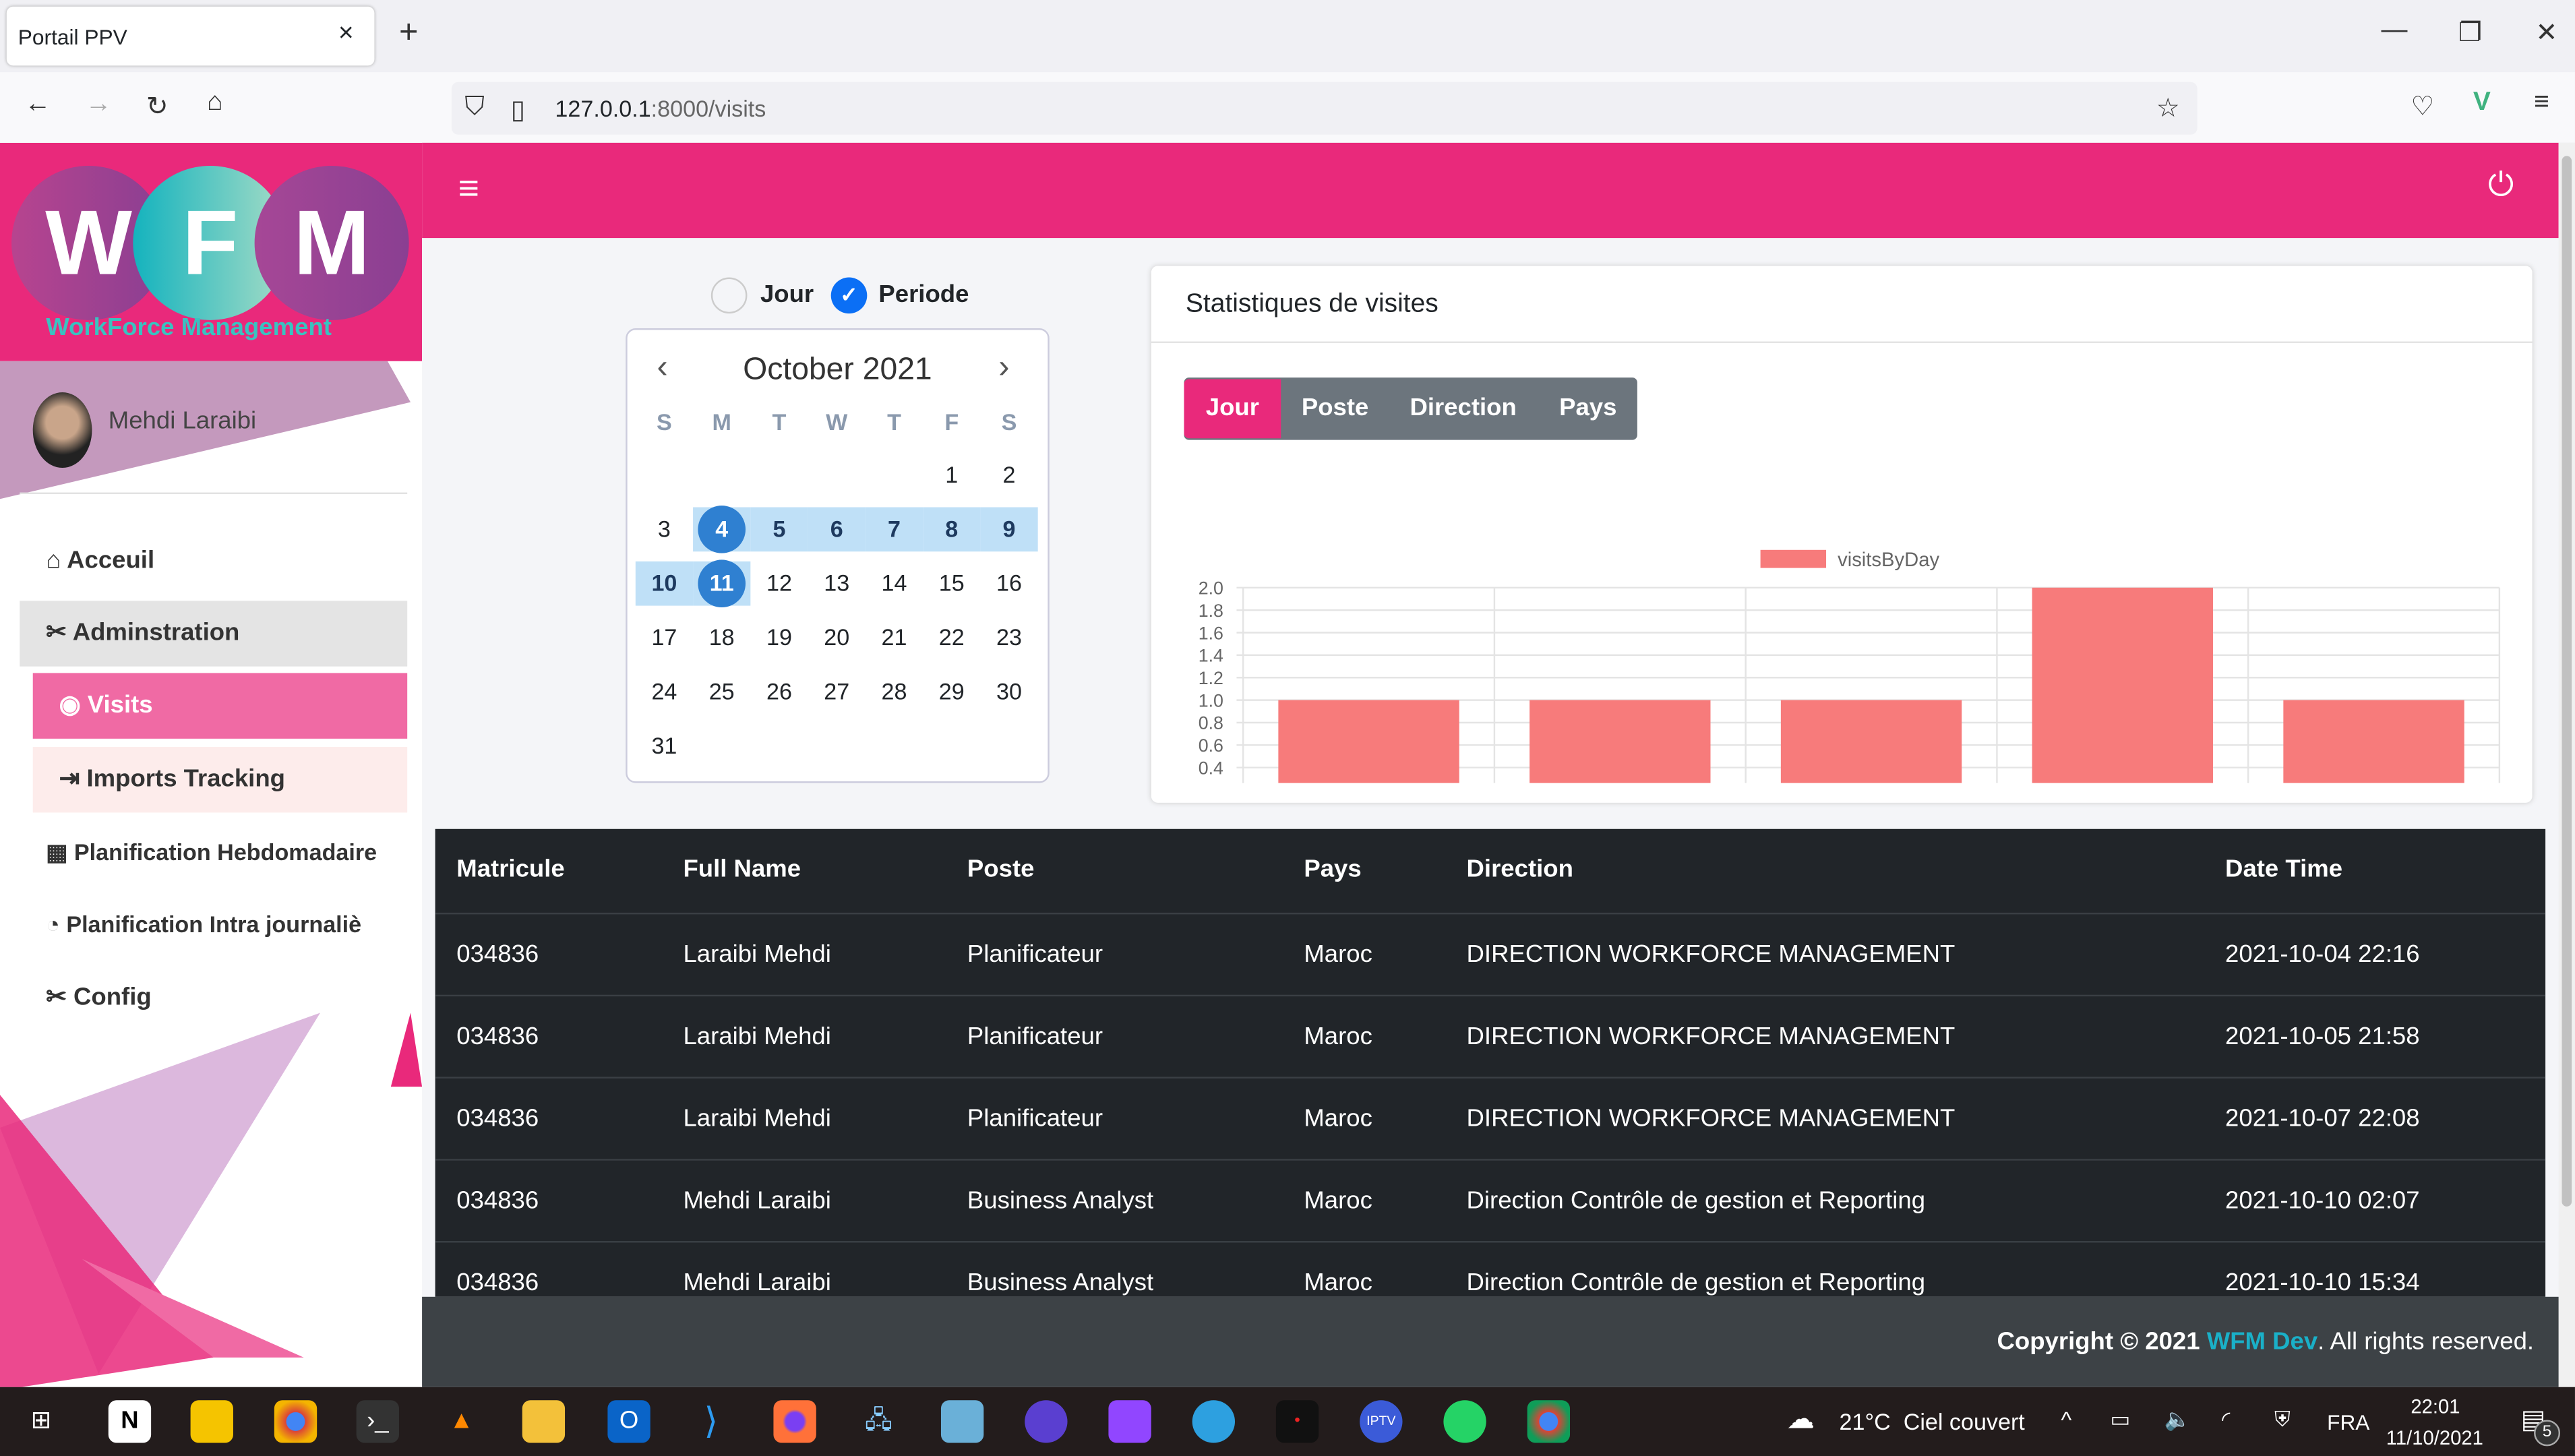 The height and width of the screenshot is (1456, 2575). I want to click on calendar-day: 30, so click(1008, 693).